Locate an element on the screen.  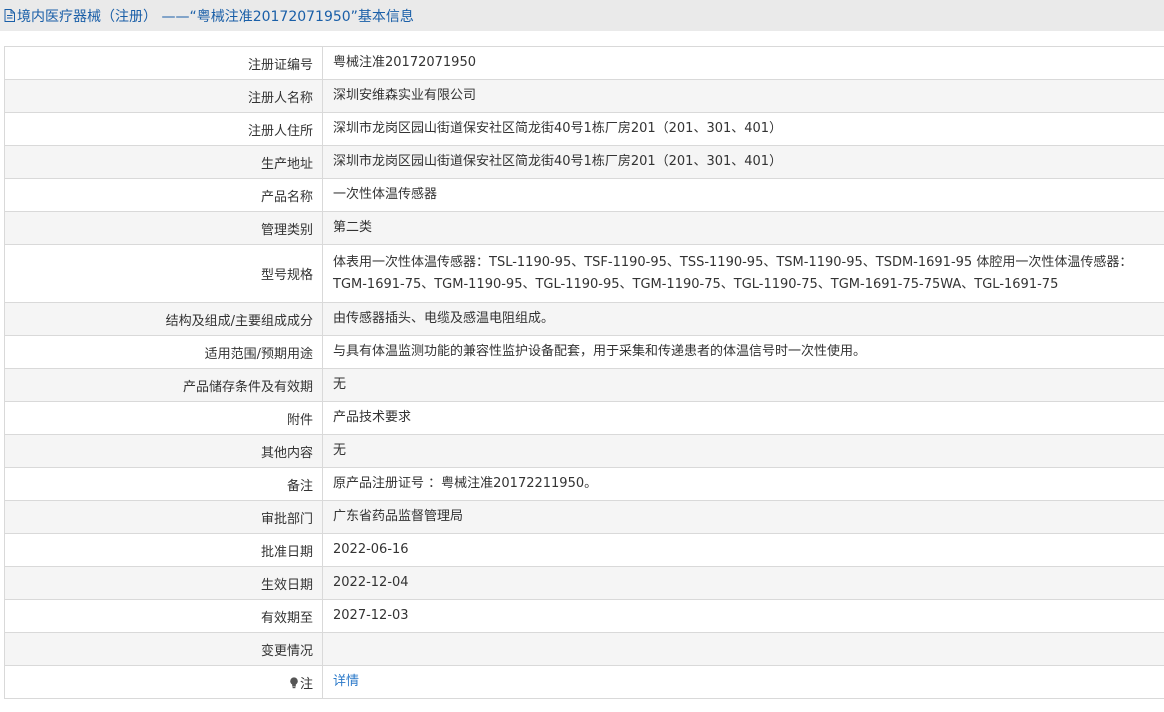
table-row: 管理类别 第二类 is located at coordinates (584, 228).